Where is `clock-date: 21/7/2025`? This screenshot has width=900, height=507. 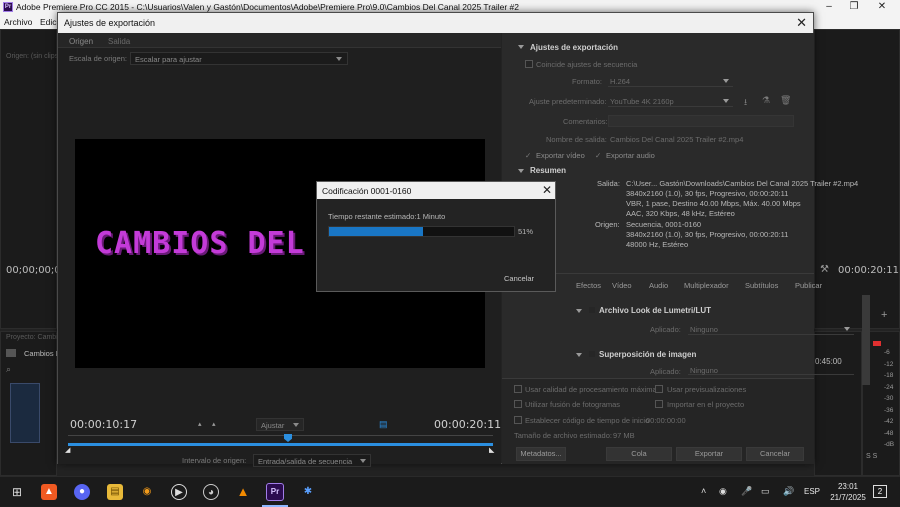 clock-date: 21/7/2025 is located at coordinates (848, 497).